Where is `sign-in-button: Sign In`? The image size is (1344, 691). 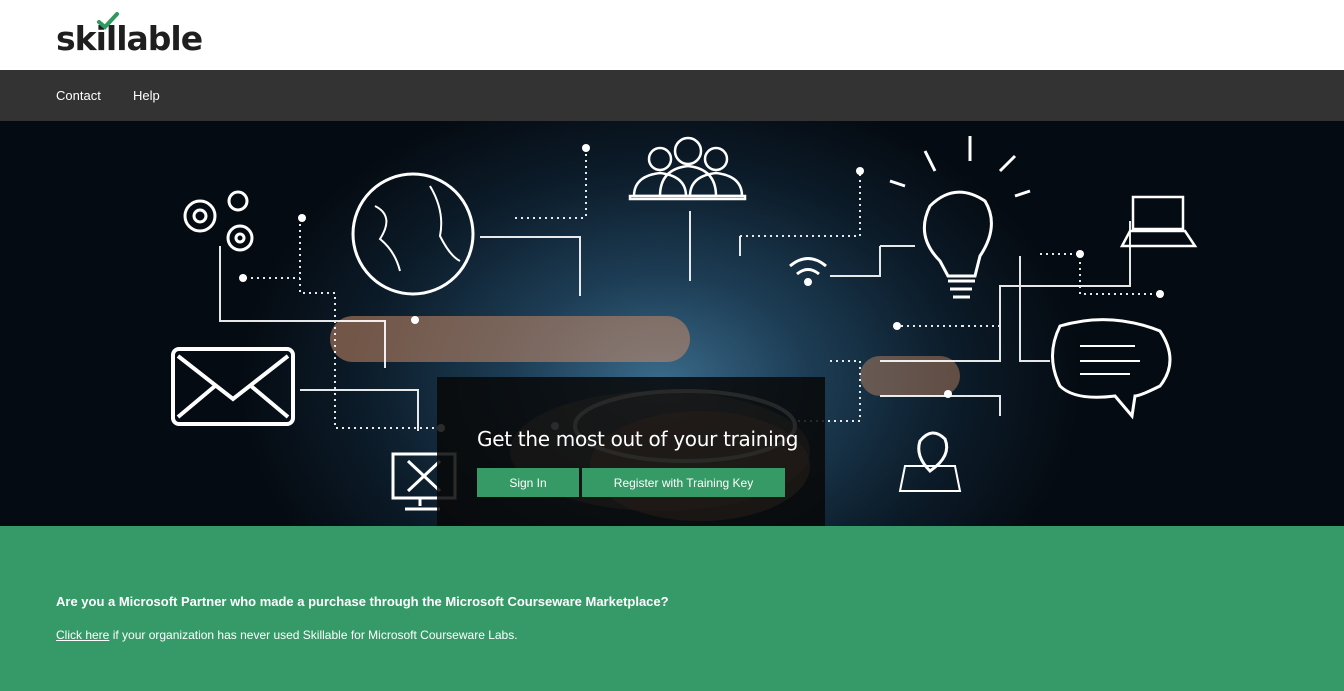 sign-in-button: Sign In is located at coordinates (528, 482).